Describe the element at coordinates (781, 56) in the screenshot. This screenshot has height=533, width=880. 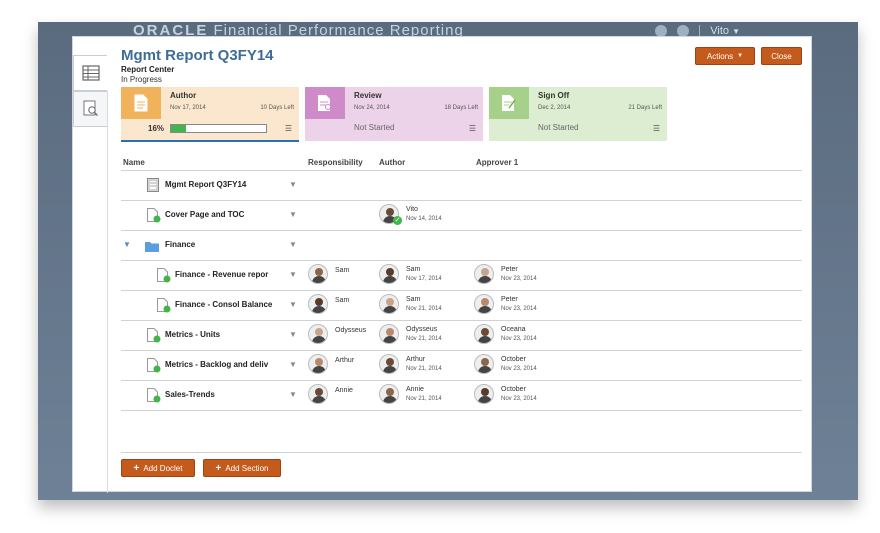
I see `close-button: Close` at that location.